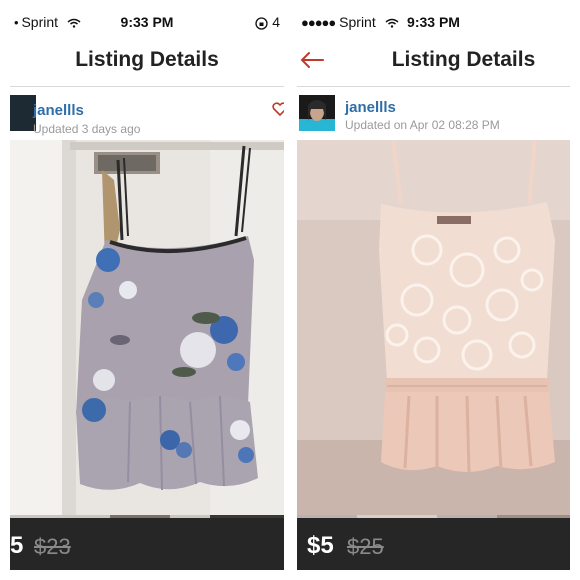 This screenshot has width=580, height=580. What do you see at coordinates (365, 546) in the screenshot?
I see `original-price: $25` at bounding box center [365, 546].